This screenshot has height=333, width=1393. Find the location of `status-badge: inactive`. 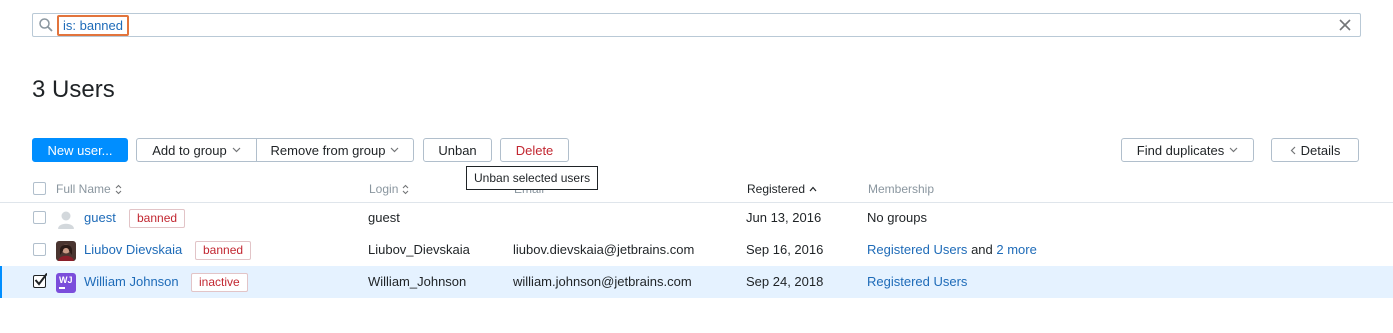

status-badge: inactive is located at coordinates (219, 282).